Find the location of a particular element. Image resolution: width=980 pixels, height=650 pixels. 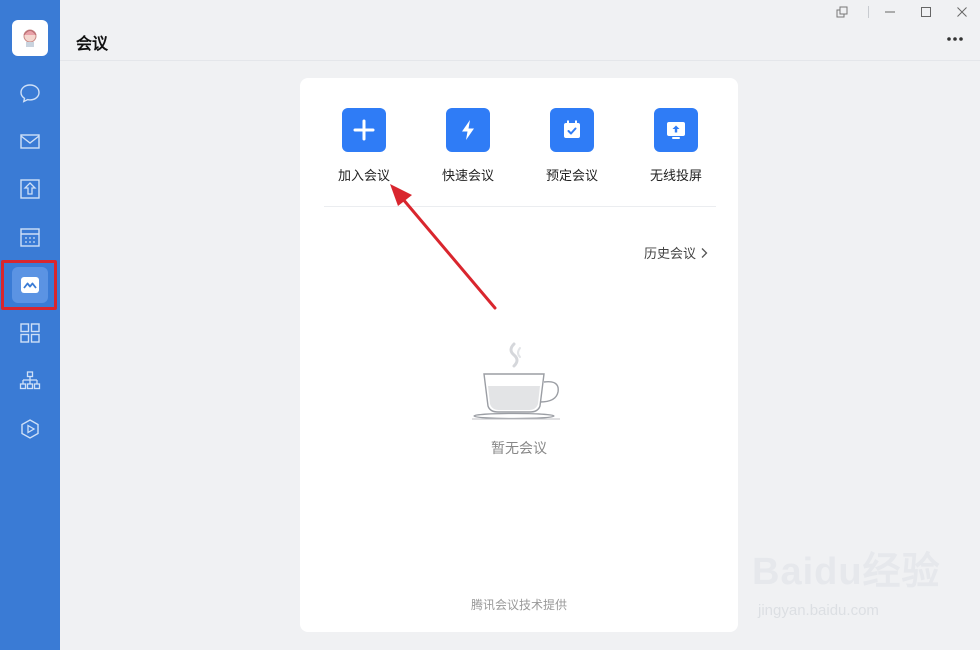

maximize-icon is located at coordinates (926, 12).